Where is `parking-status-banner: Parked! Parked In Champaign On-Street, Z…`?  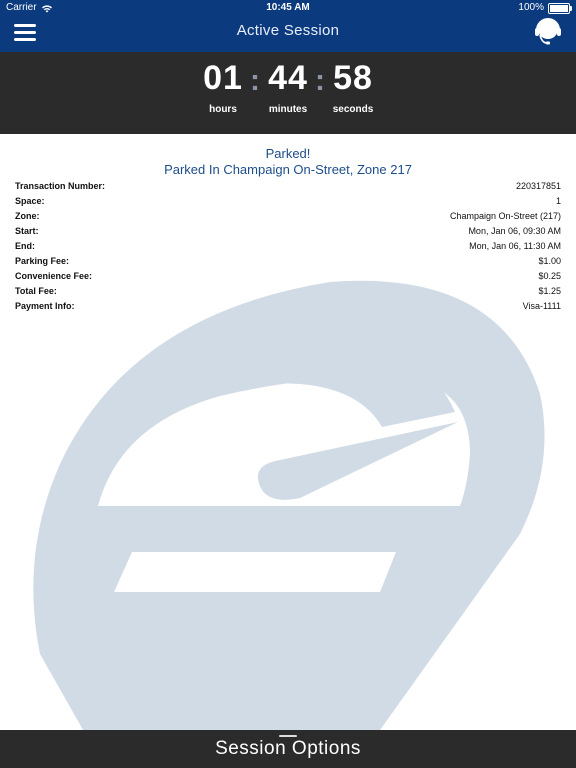
parking-status-banner: Parked! Parked In Champaign On-Street, Z… is located at coordinates (288, 162).